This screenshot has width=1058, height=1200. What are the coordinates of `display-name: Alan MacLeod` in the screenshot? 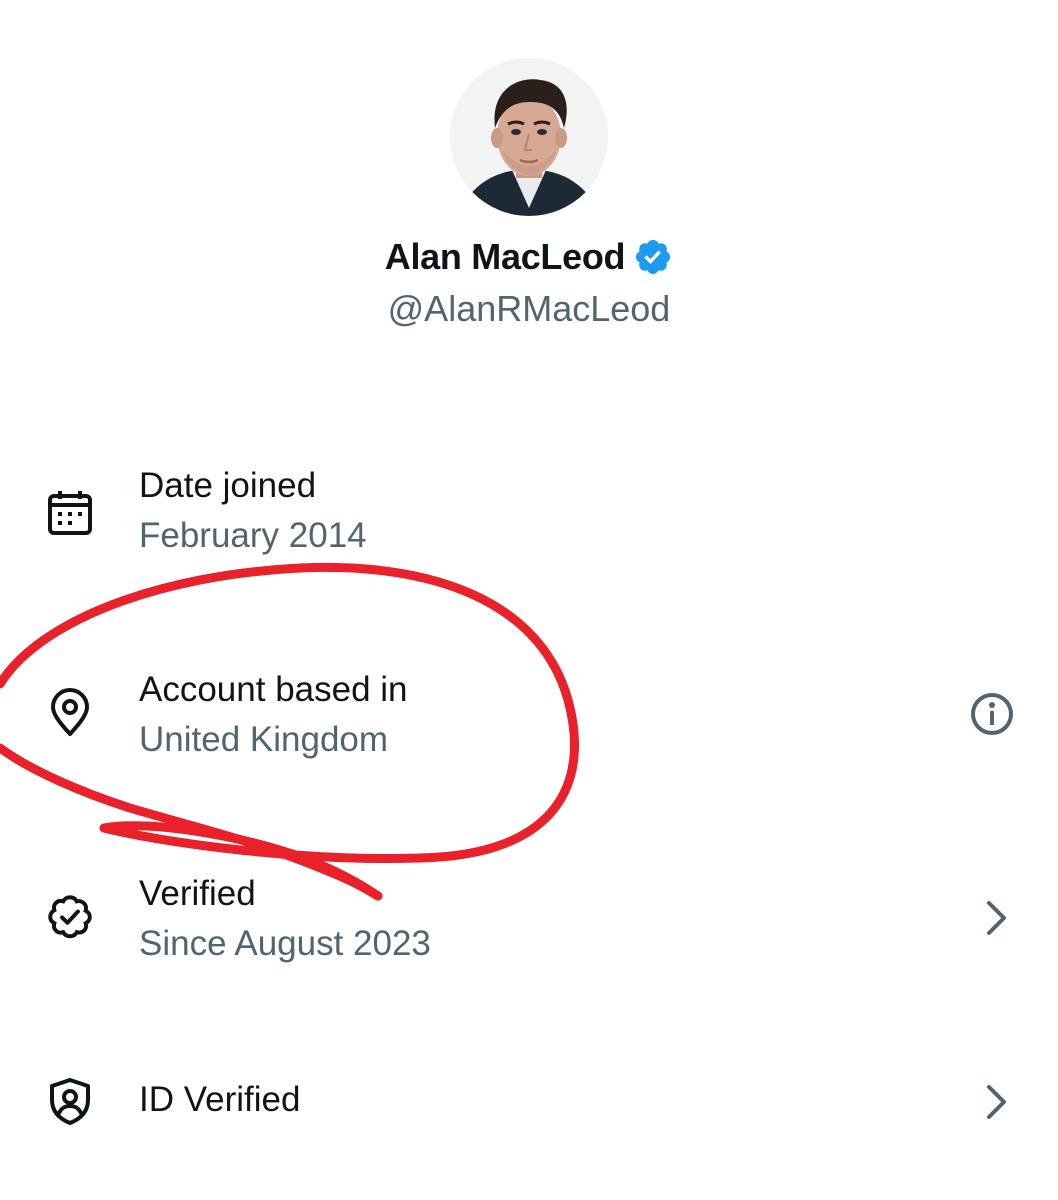 It's located at (505, 256).